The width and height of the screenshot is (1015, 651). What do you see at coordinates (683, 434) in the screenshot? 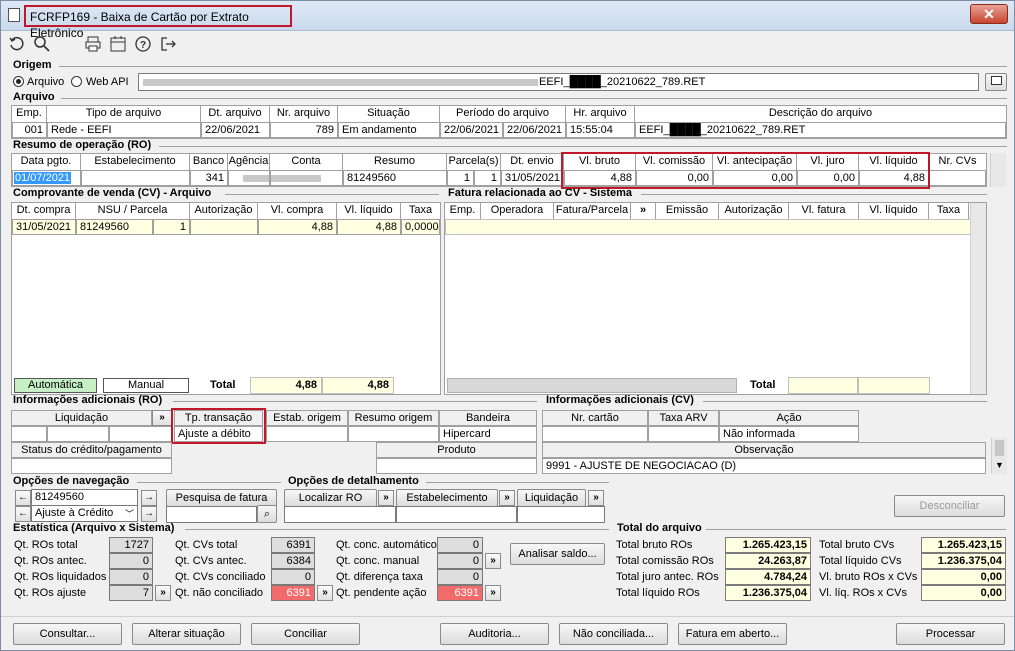
I see `info-taxa-arv-value` at bounding box center [683, 434].